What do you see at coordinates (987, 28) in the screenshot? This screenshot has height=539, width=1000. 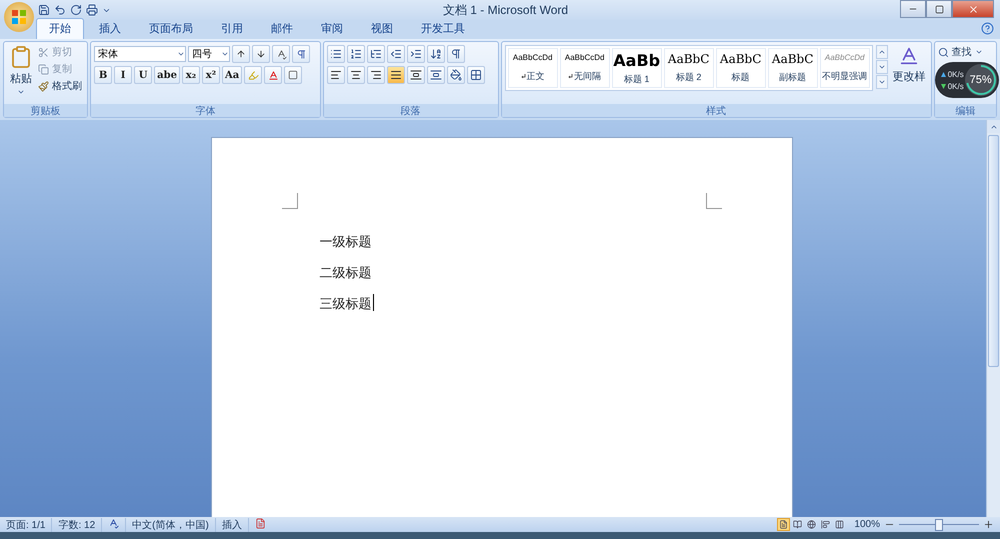 I see `help-icon` at bounding box center [987, 28].